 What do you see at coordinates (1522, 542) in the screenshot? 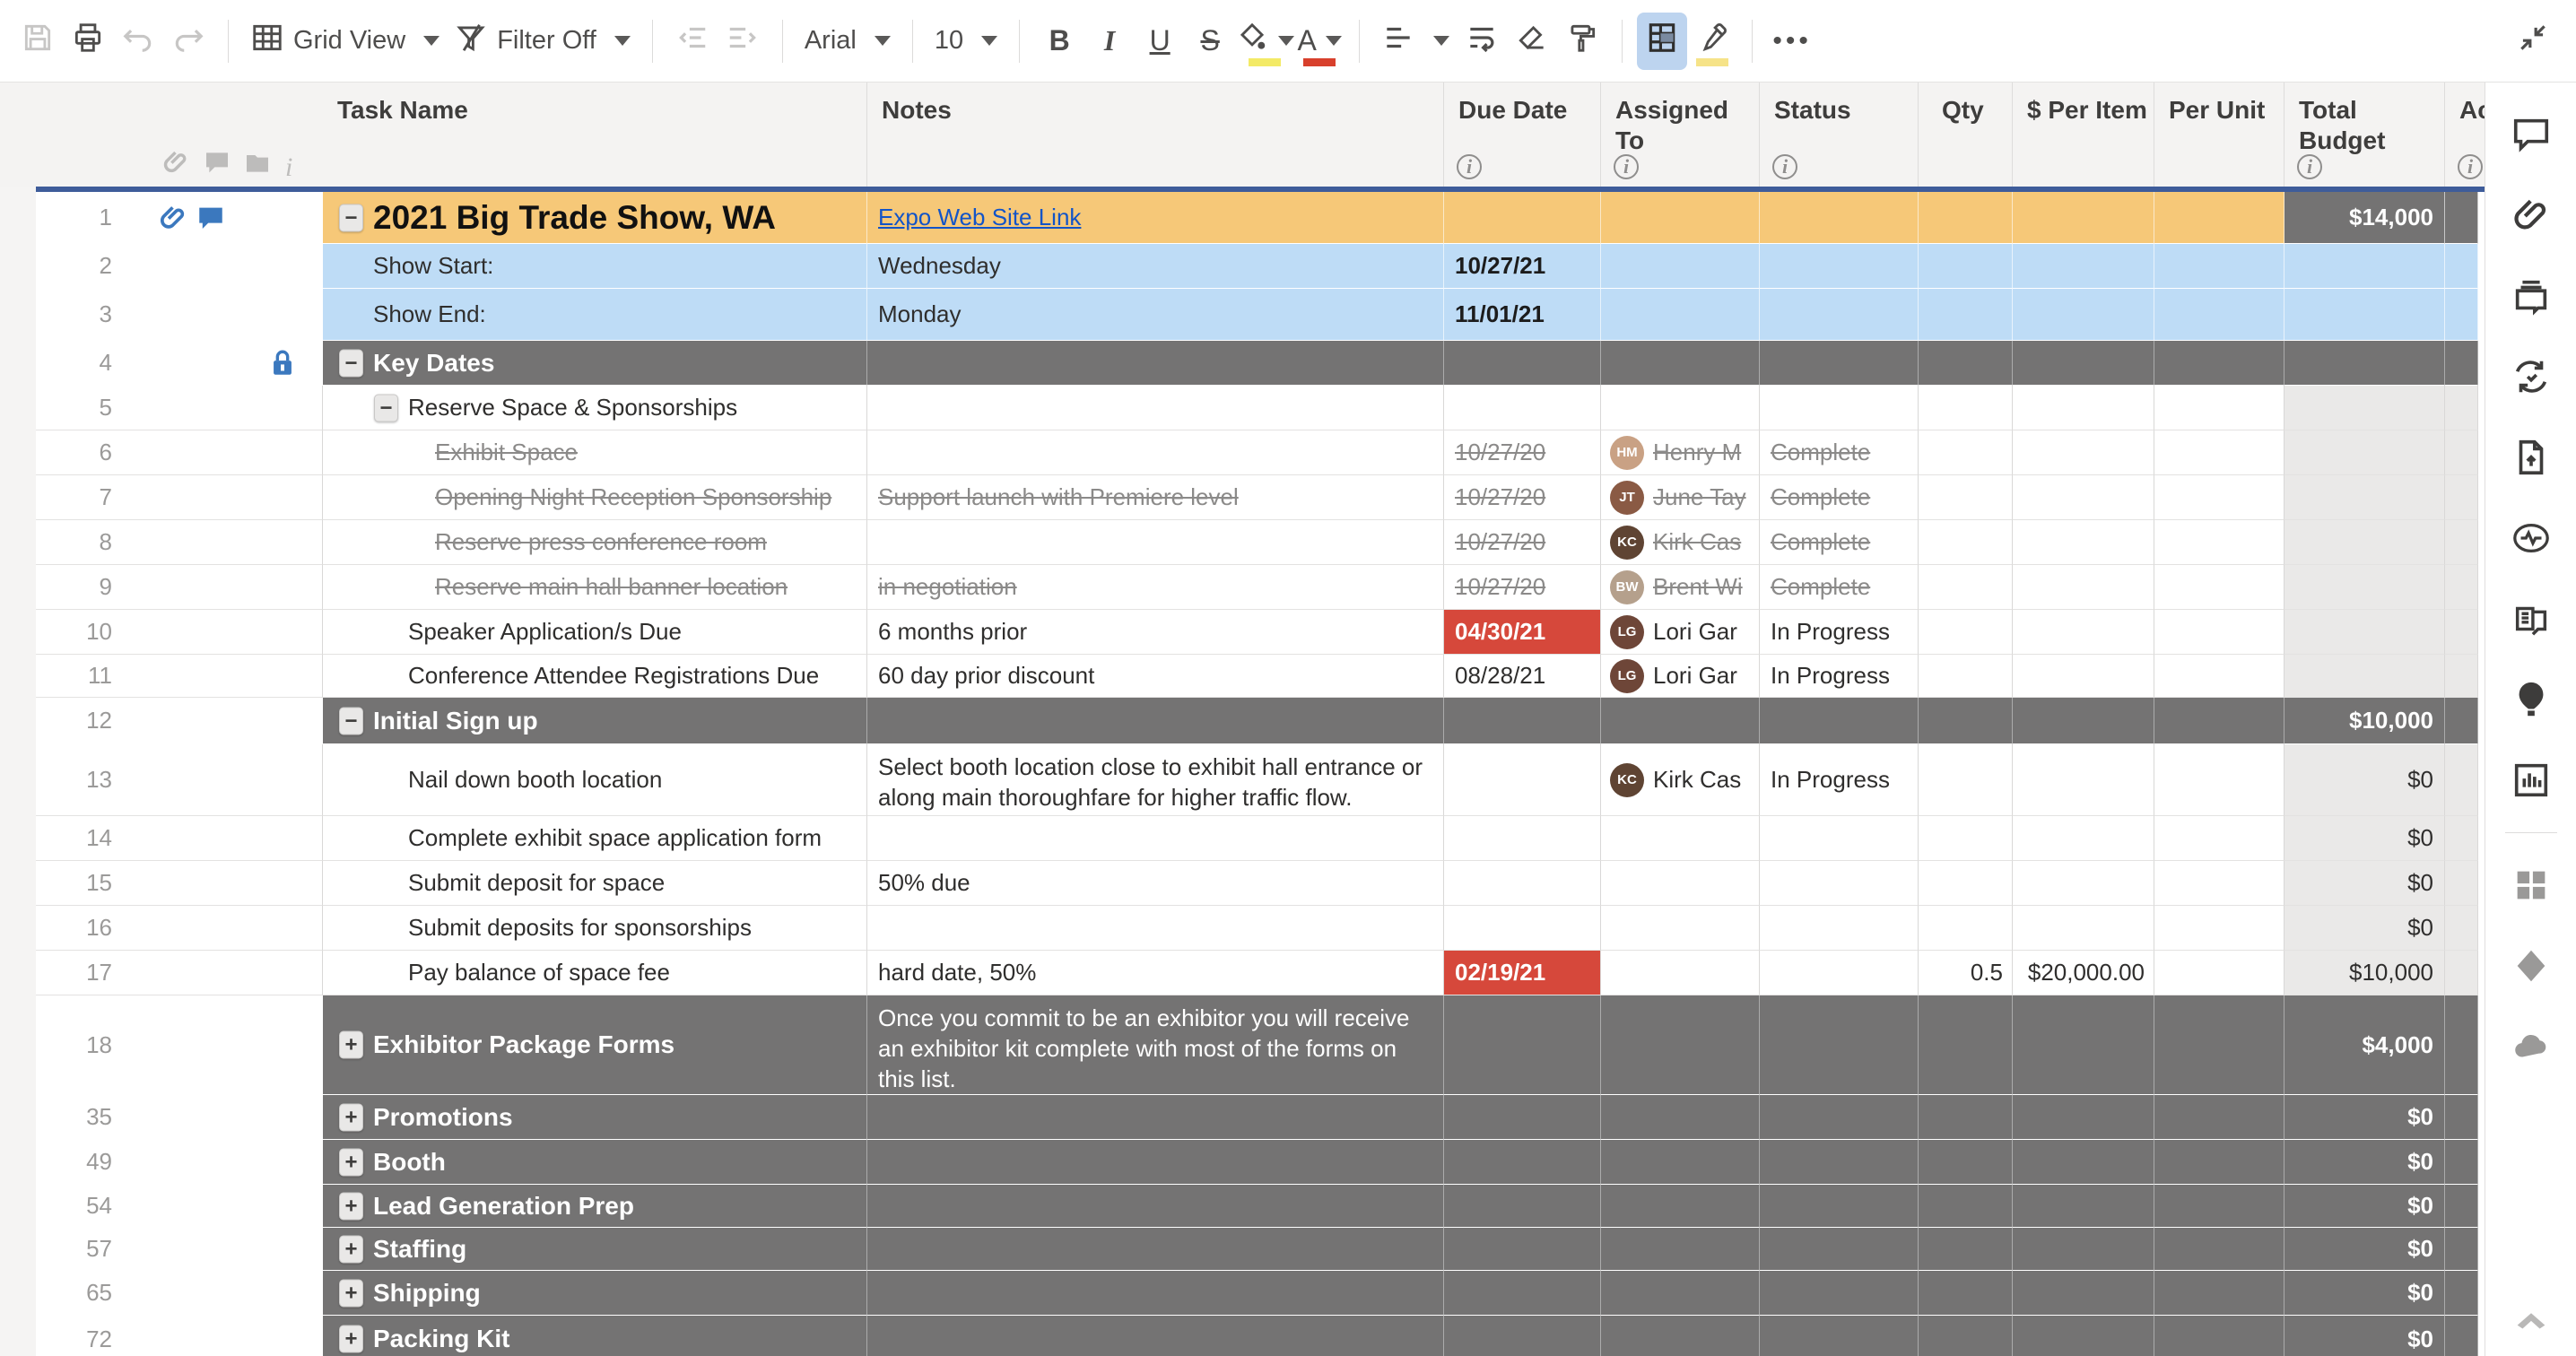
I see `cell-due-date: 10/27/20` at bounding box center [1522, 542].